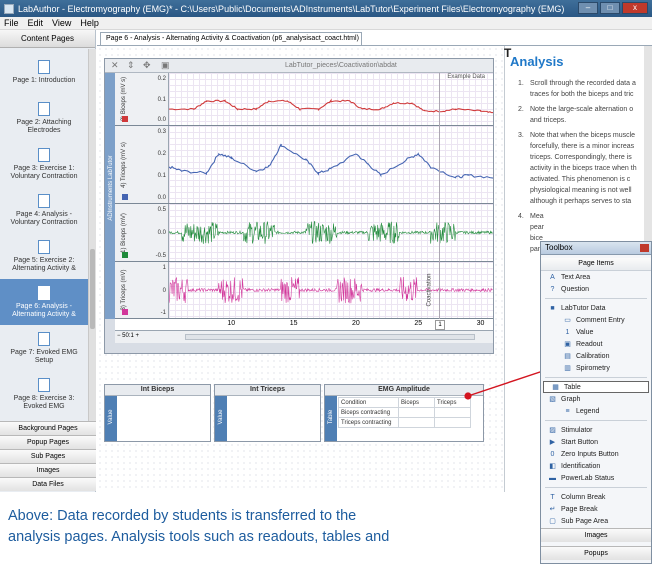 The width and height of the screenshot is (652, 564). Describe the element at coordinates (596, 264) in the screenshot. I see `page-items-header: Page Items` at that location.